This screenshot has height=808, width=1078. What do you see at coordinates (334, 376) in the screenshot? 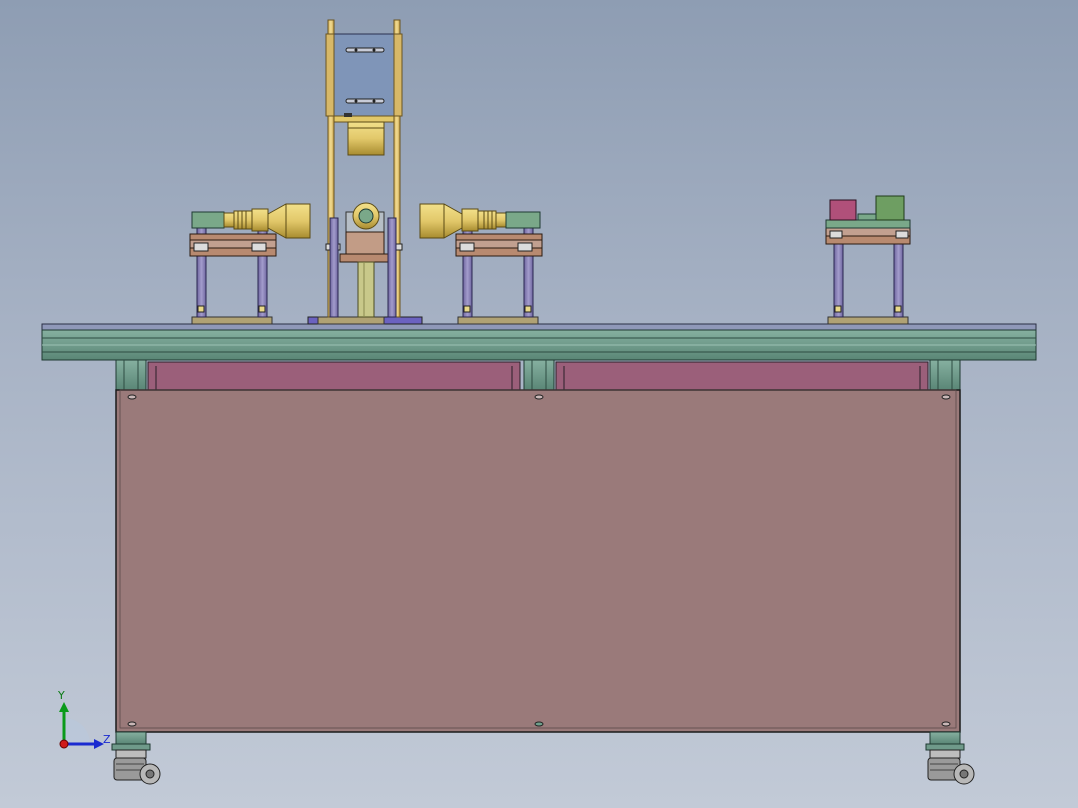
I see `upper-panel-left` at bounding box center [334, 376].